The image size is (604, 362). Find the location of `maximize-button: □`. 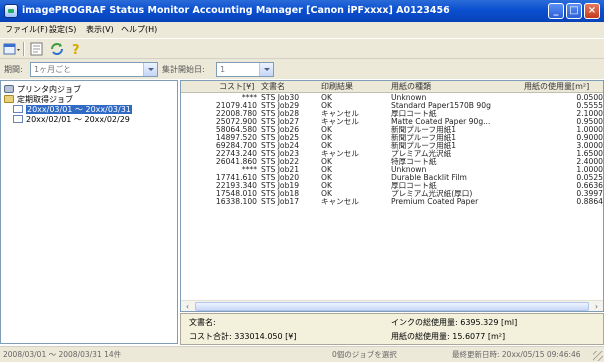

maximize-button: □ is located at coordinates (574, 11).